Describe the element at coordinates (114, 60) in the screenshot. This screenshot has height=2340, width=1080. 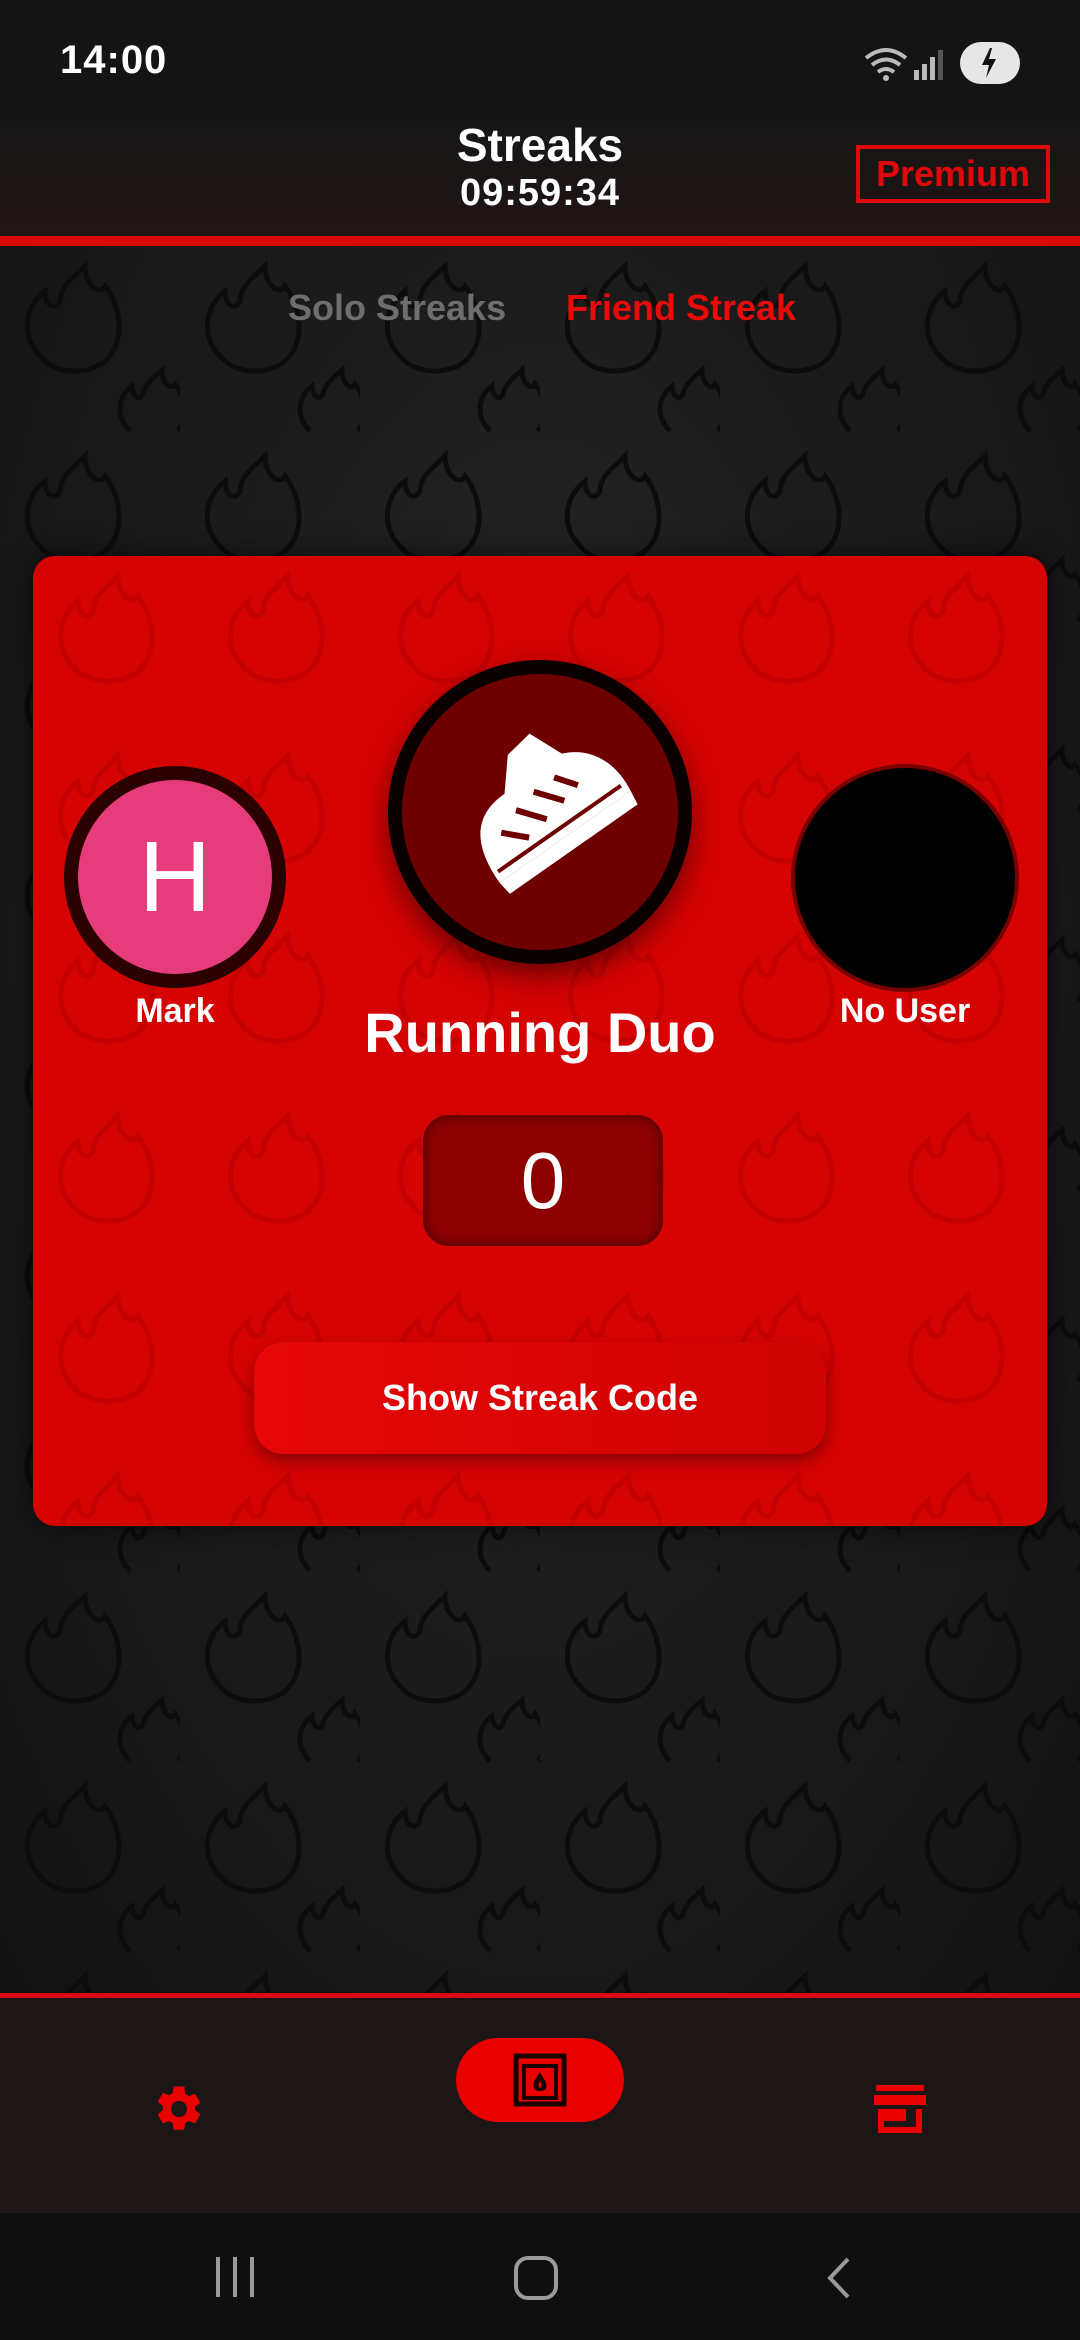
I see `status-time: 14:00` at that location.